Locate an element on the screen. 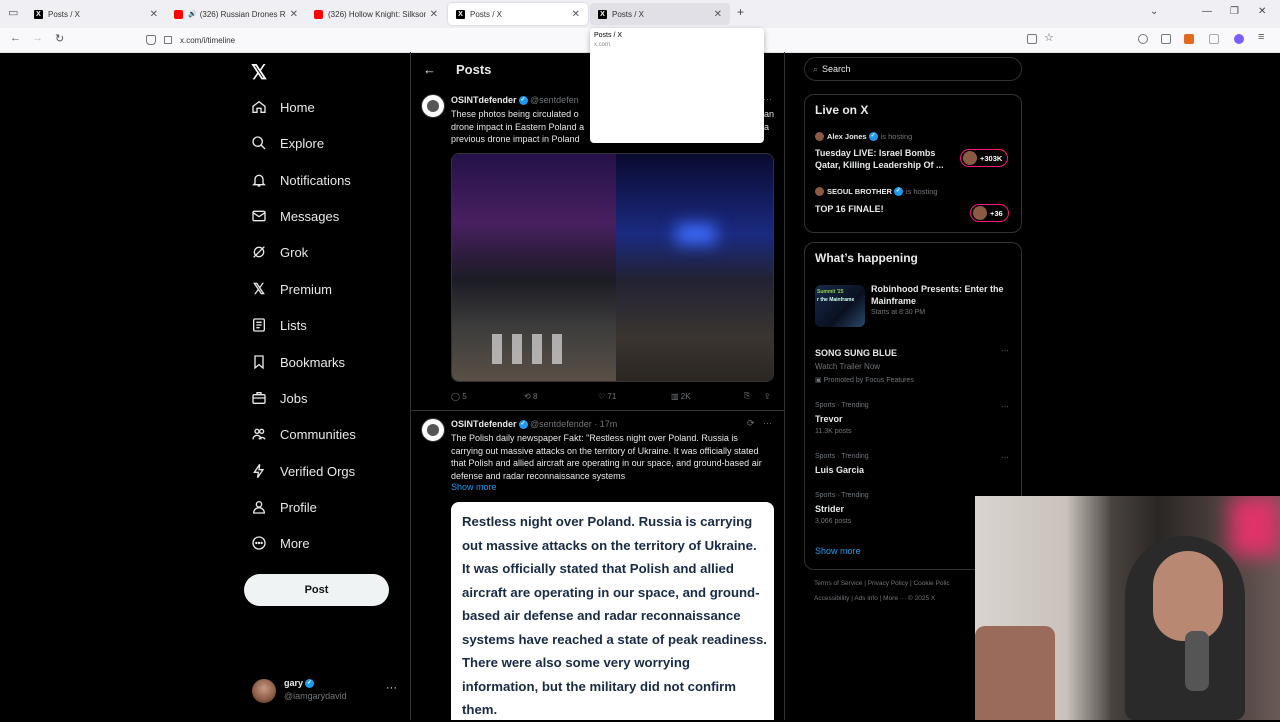  live-host-row: Alex Jones ✓ is hosting is located at coordinates (863, 136).